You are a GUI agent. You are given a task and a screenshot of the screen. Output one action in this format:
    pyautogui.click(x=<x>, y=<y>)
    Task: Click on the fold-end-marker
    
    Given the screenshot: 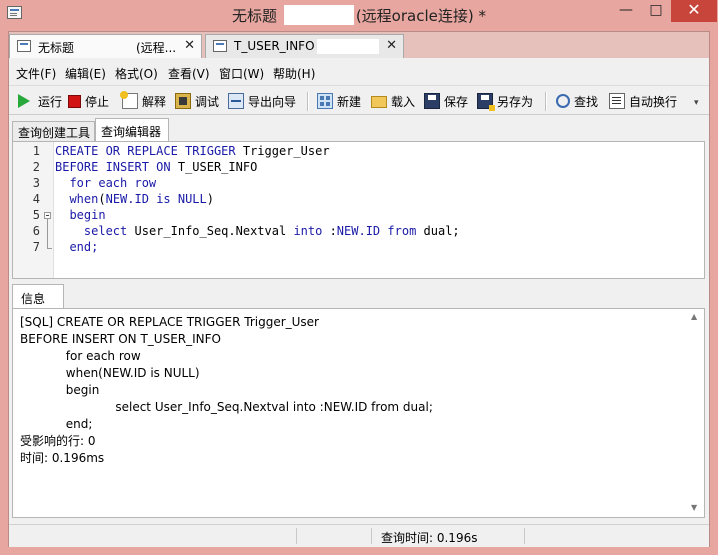 What is the action you would take?
    pyautogui.click(x=49, y=248)
    